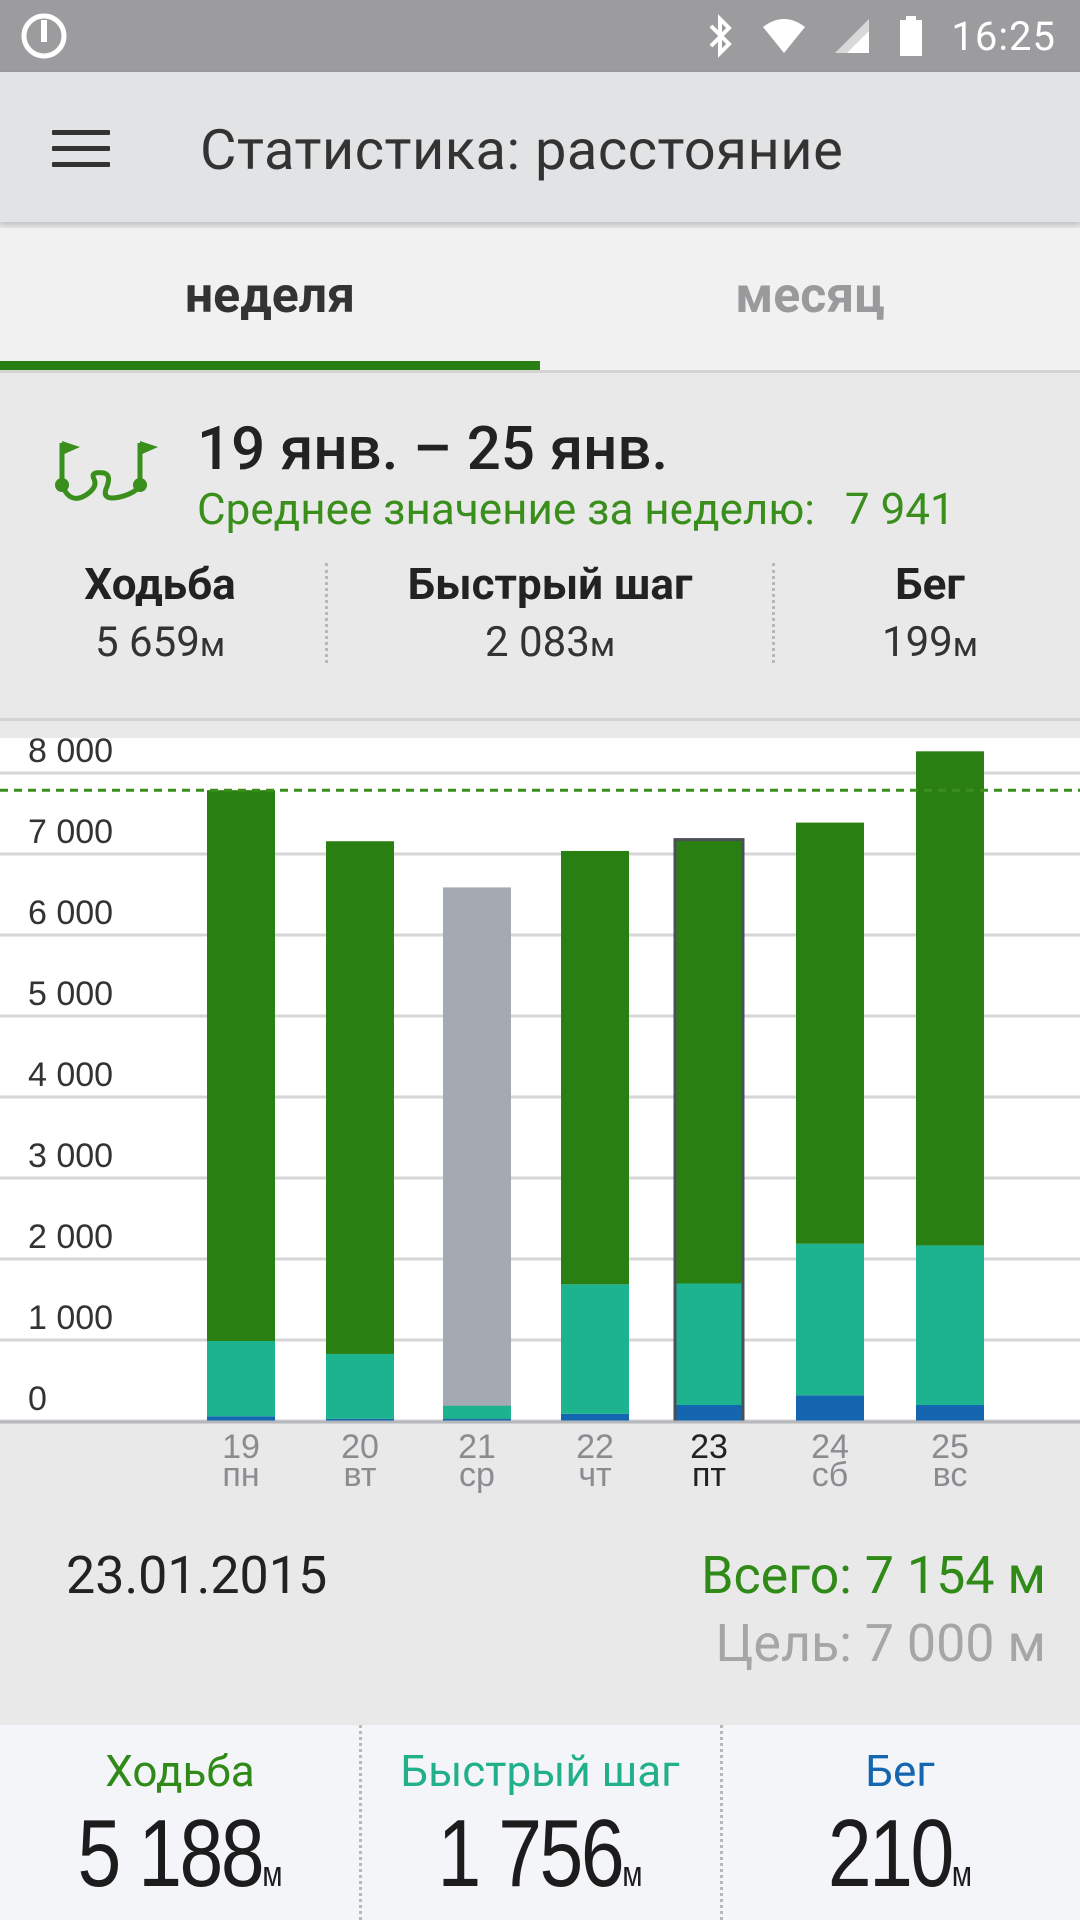 The image size is (1080, 1920). What do you see at coordinates (160, 612) in the screenshot?
I see `summary-walk: Ходьба 5 659м` at bounding box center [160, 612].